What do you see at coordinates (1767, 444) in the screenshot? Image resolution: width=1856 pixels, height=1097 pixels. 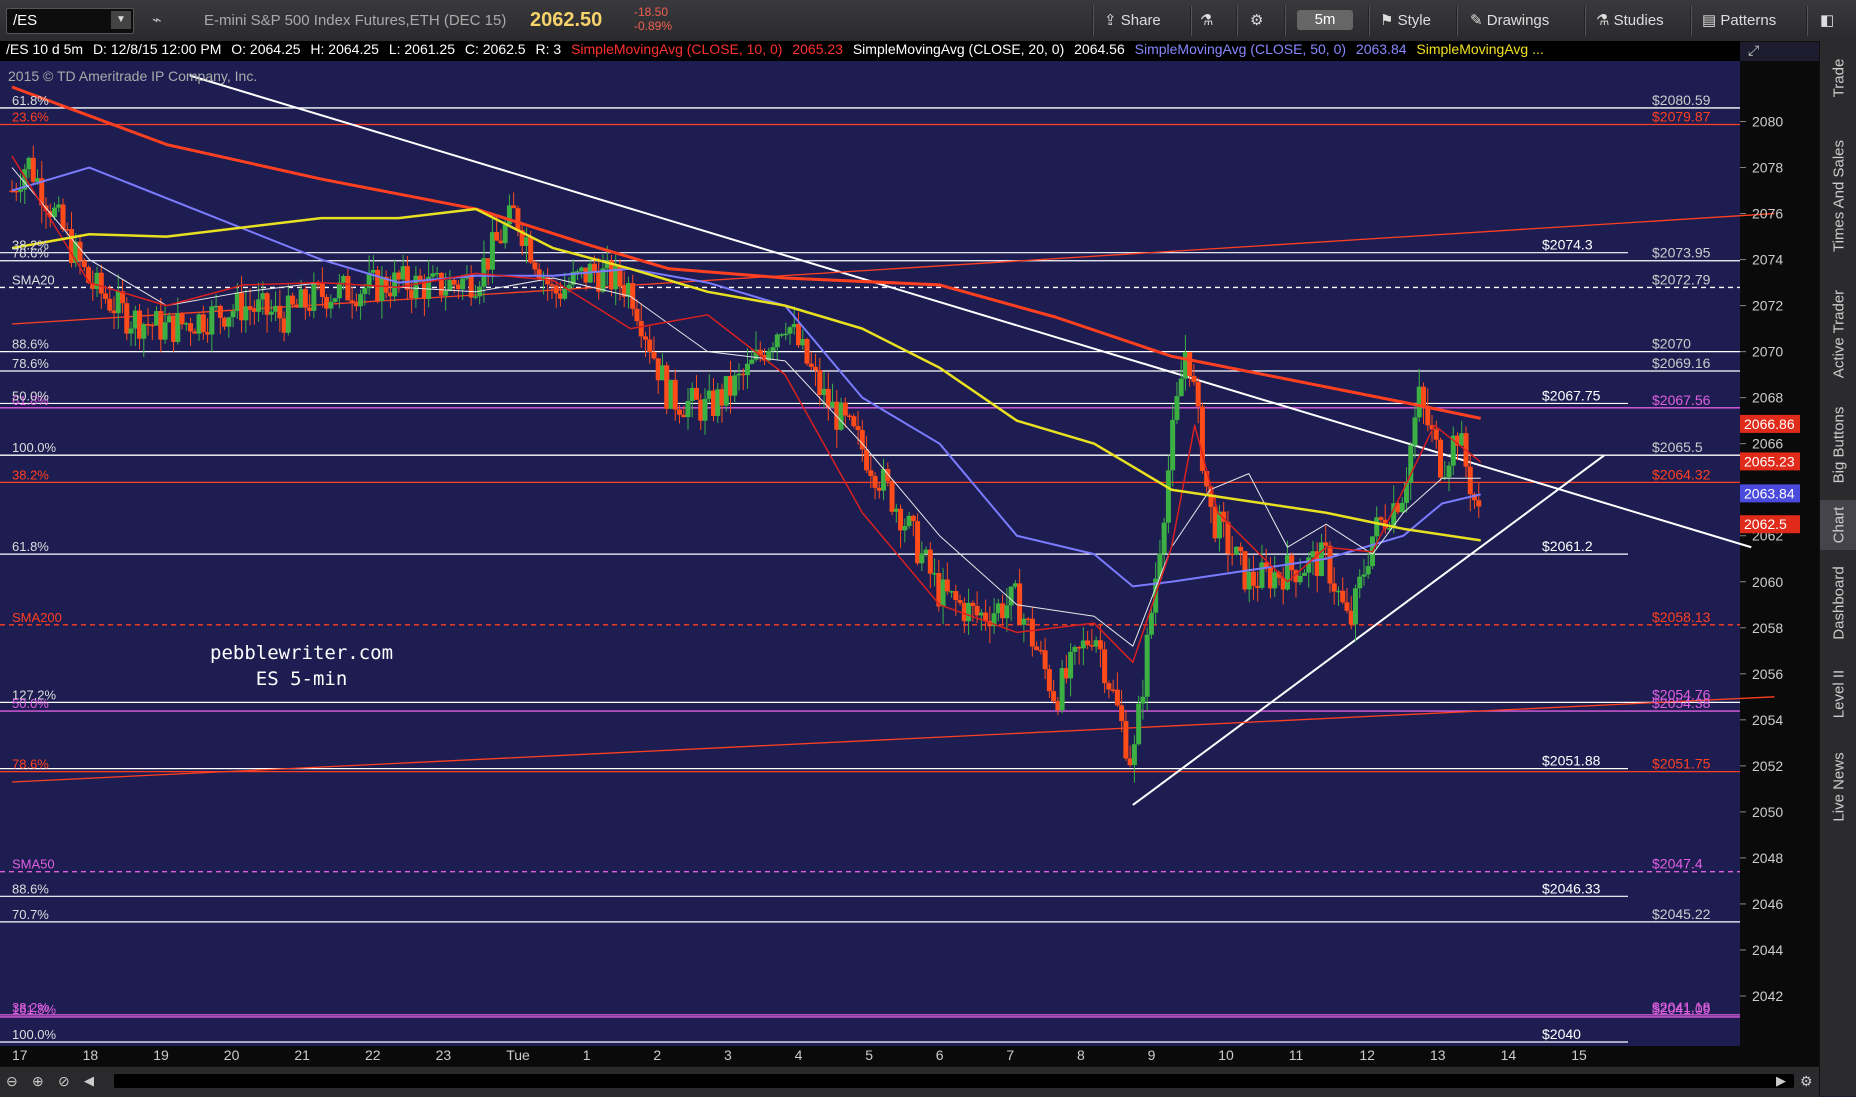 I see `y-tick-label: 2066` at bounding box center [1767, 444].